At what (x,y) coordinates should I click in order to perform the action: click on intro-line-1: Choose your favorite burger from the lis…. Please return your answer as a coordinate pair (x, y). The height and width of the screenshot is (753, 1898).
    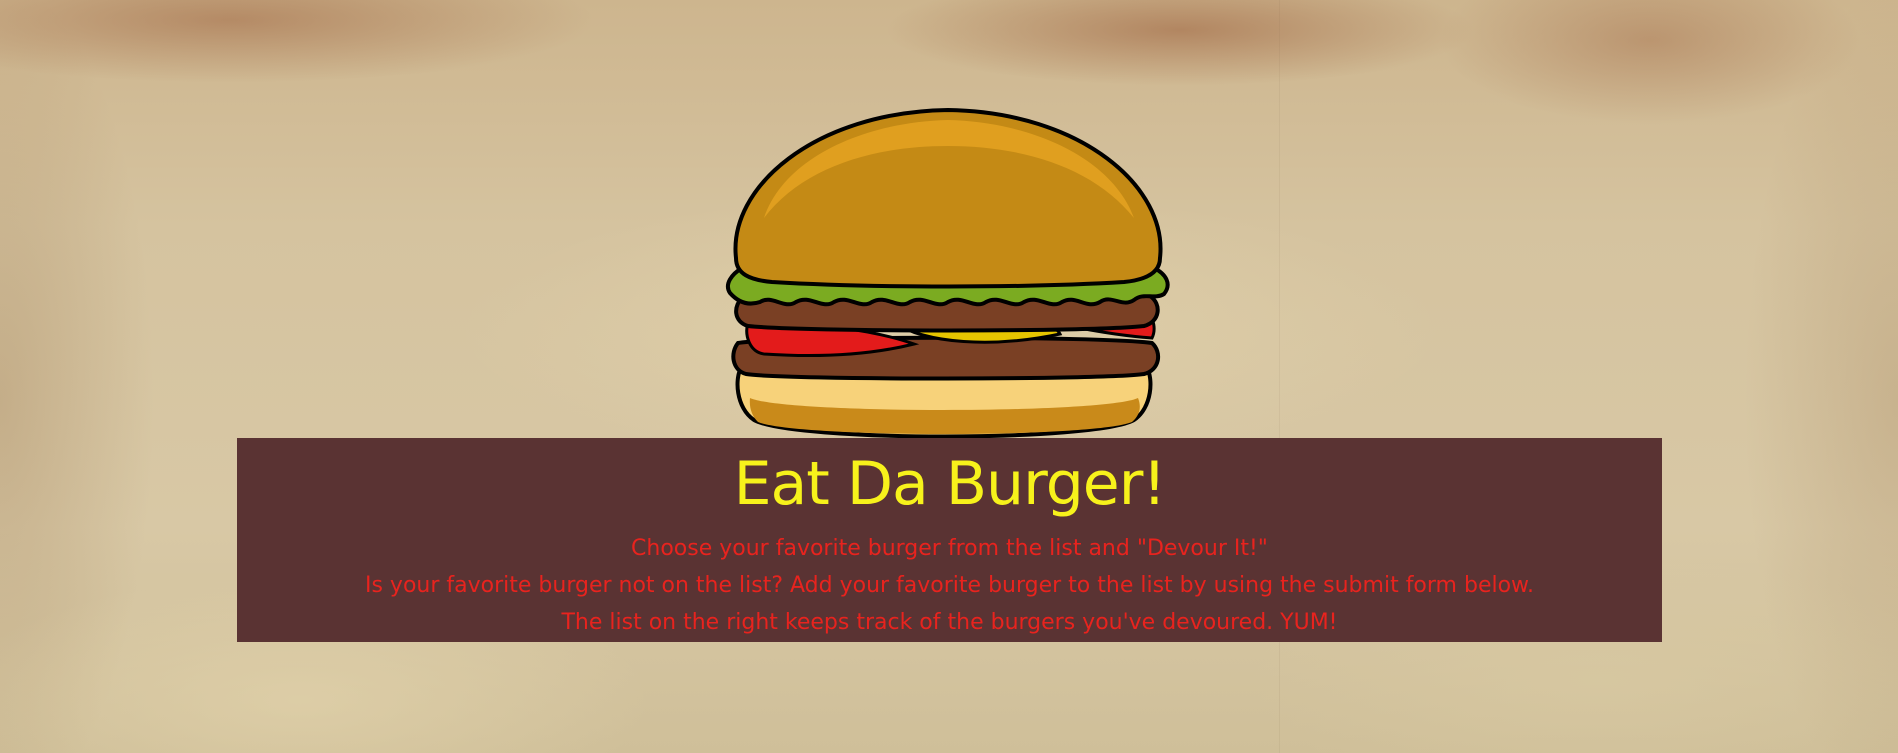
    Looking at the image, I should click on (949, 548).